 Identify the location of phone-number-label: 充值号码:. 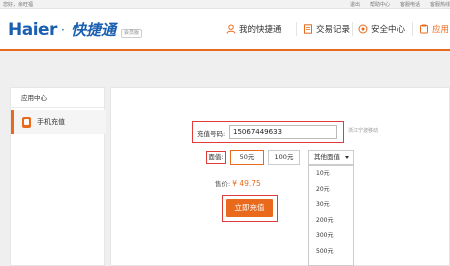
(211, 134).